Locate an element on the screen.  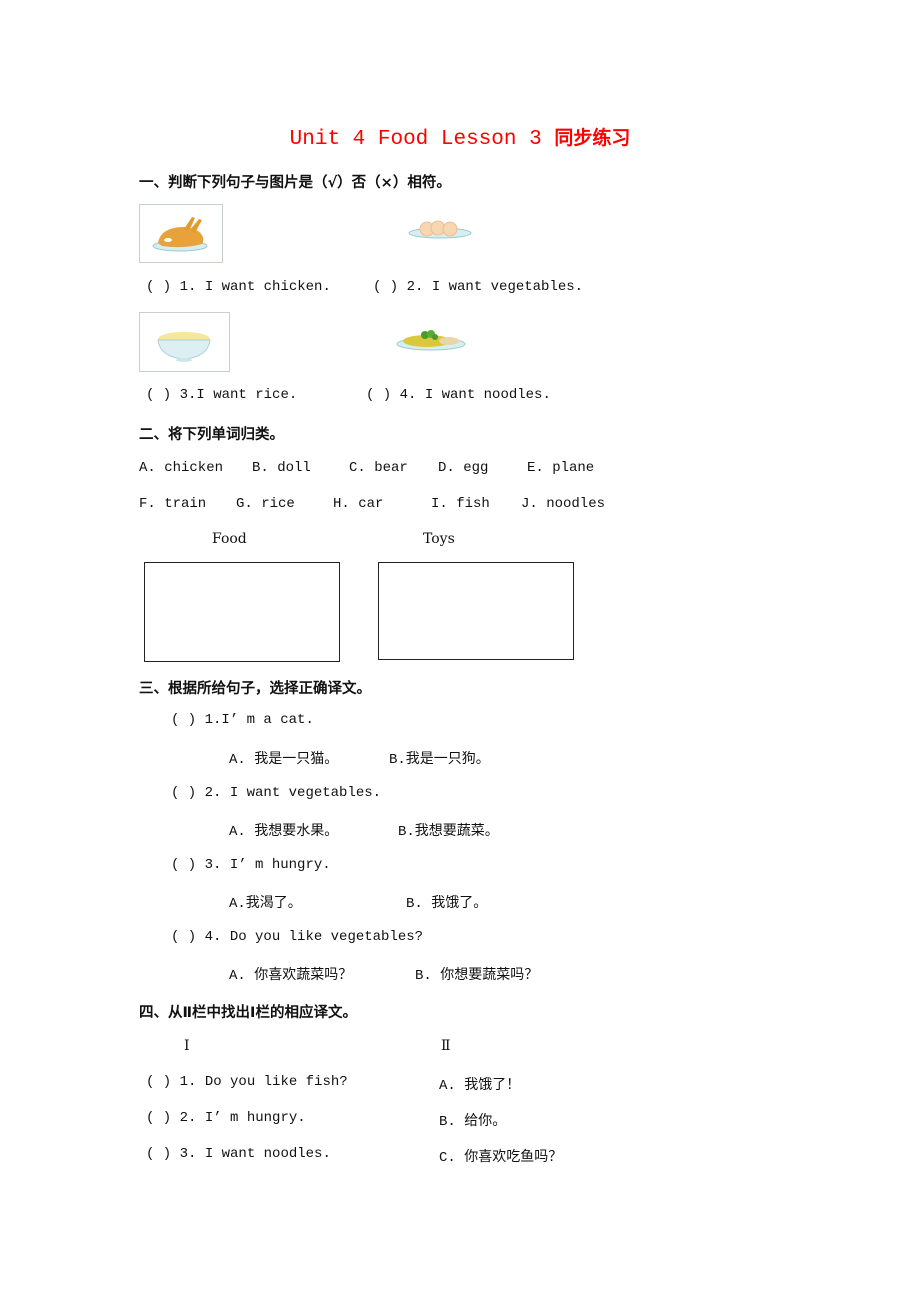
word-f: F. train is located at coordinates (173, 504).